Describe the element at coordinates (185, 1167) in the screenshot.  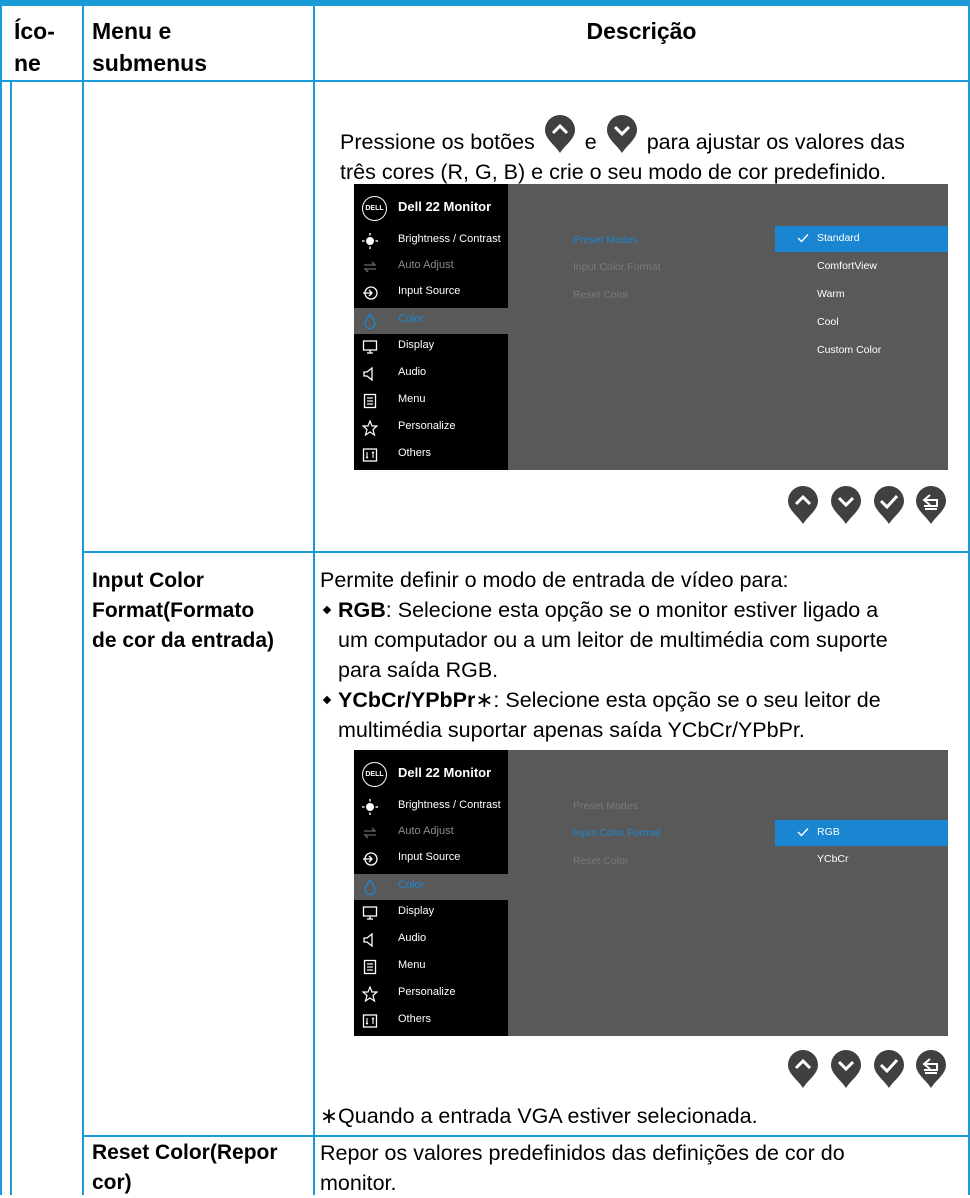
I see `menu-reset-color: Reset Color(Repor cor)` at that location.